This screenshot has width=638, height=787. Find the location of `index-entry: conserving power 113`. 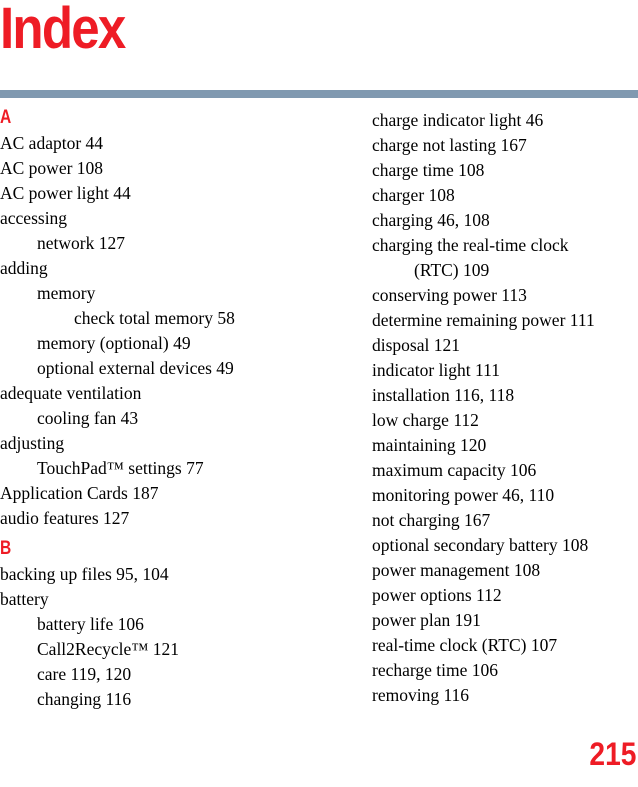

index-entry: conserving power 113 is located at coordinates (505, 295).